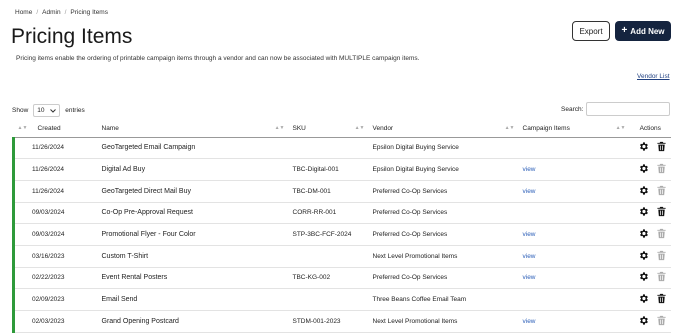  Describe the element at coordinates (443, 299) in the screenshot. I see `cell-vendor: Three Beans Coffee Email Team` at that location.